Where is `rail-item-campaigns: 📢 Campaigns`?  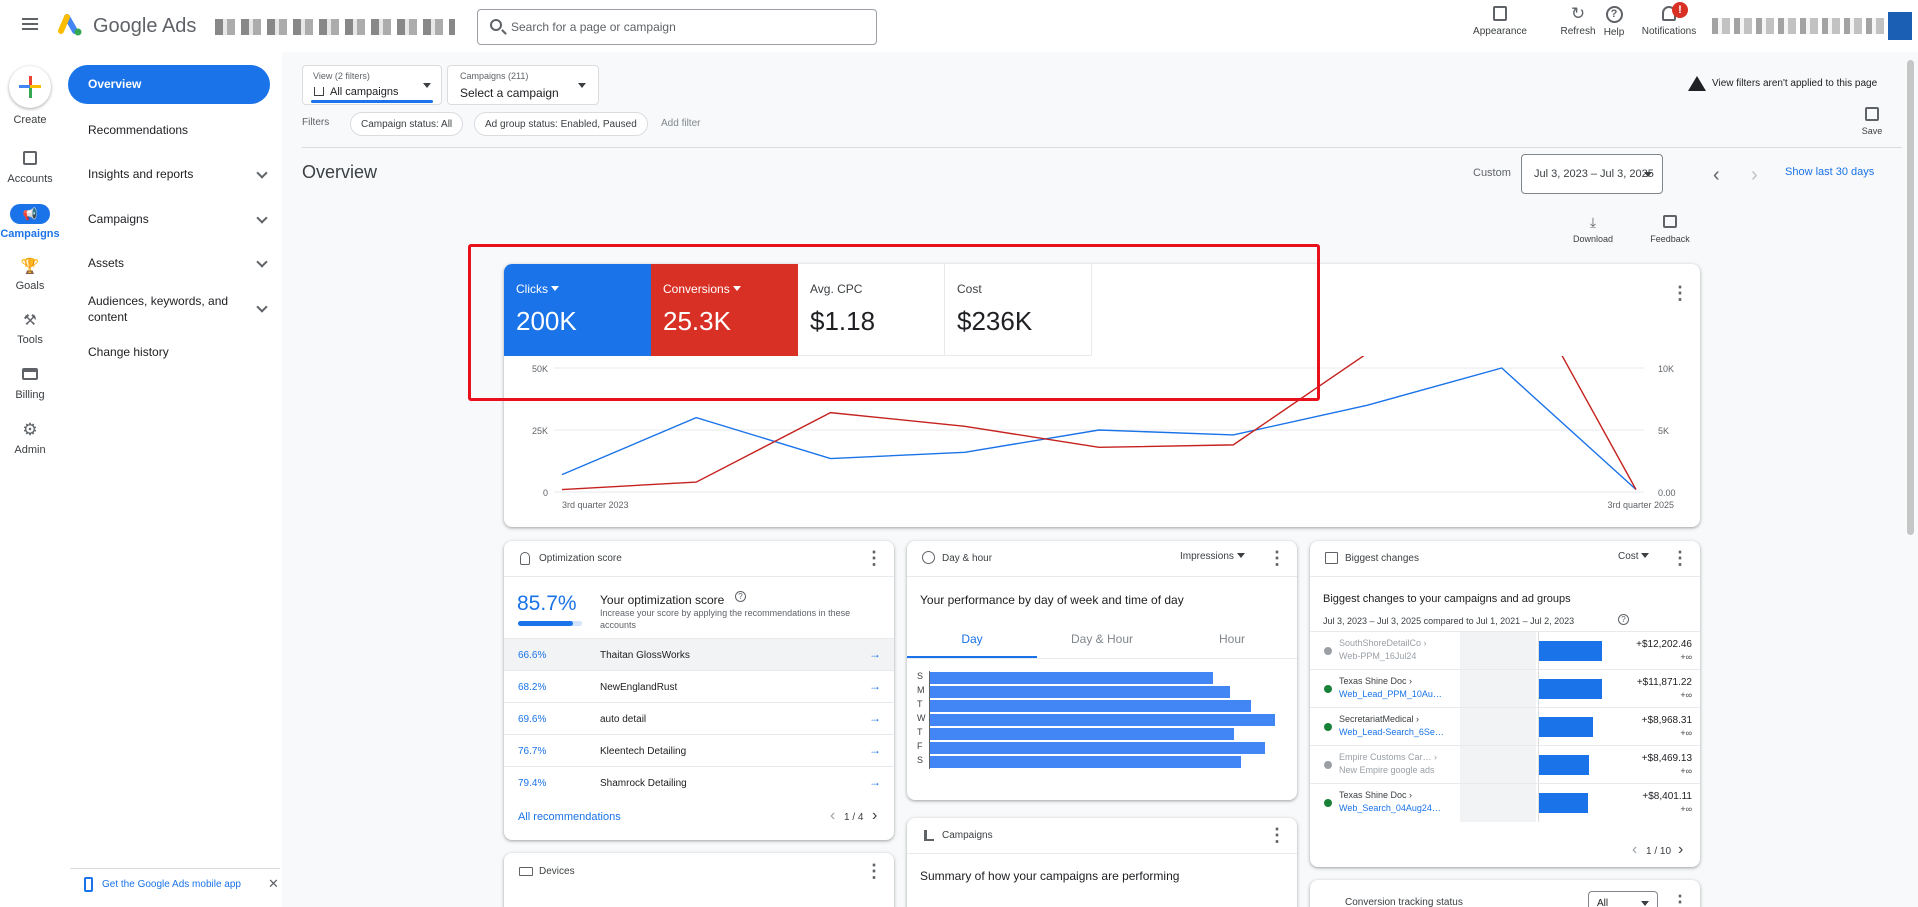 rail-item-campaigns: 📢 Campaigns is located at coordinates (30, 222).